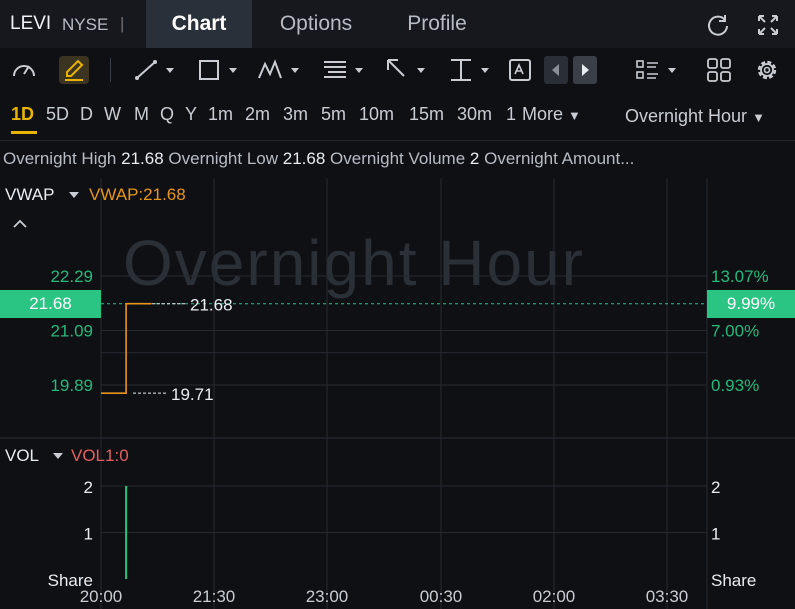 The width and height of the screenshot is (795, 609). I want to click on timeframe-1D: 1D, so click(22, 114).